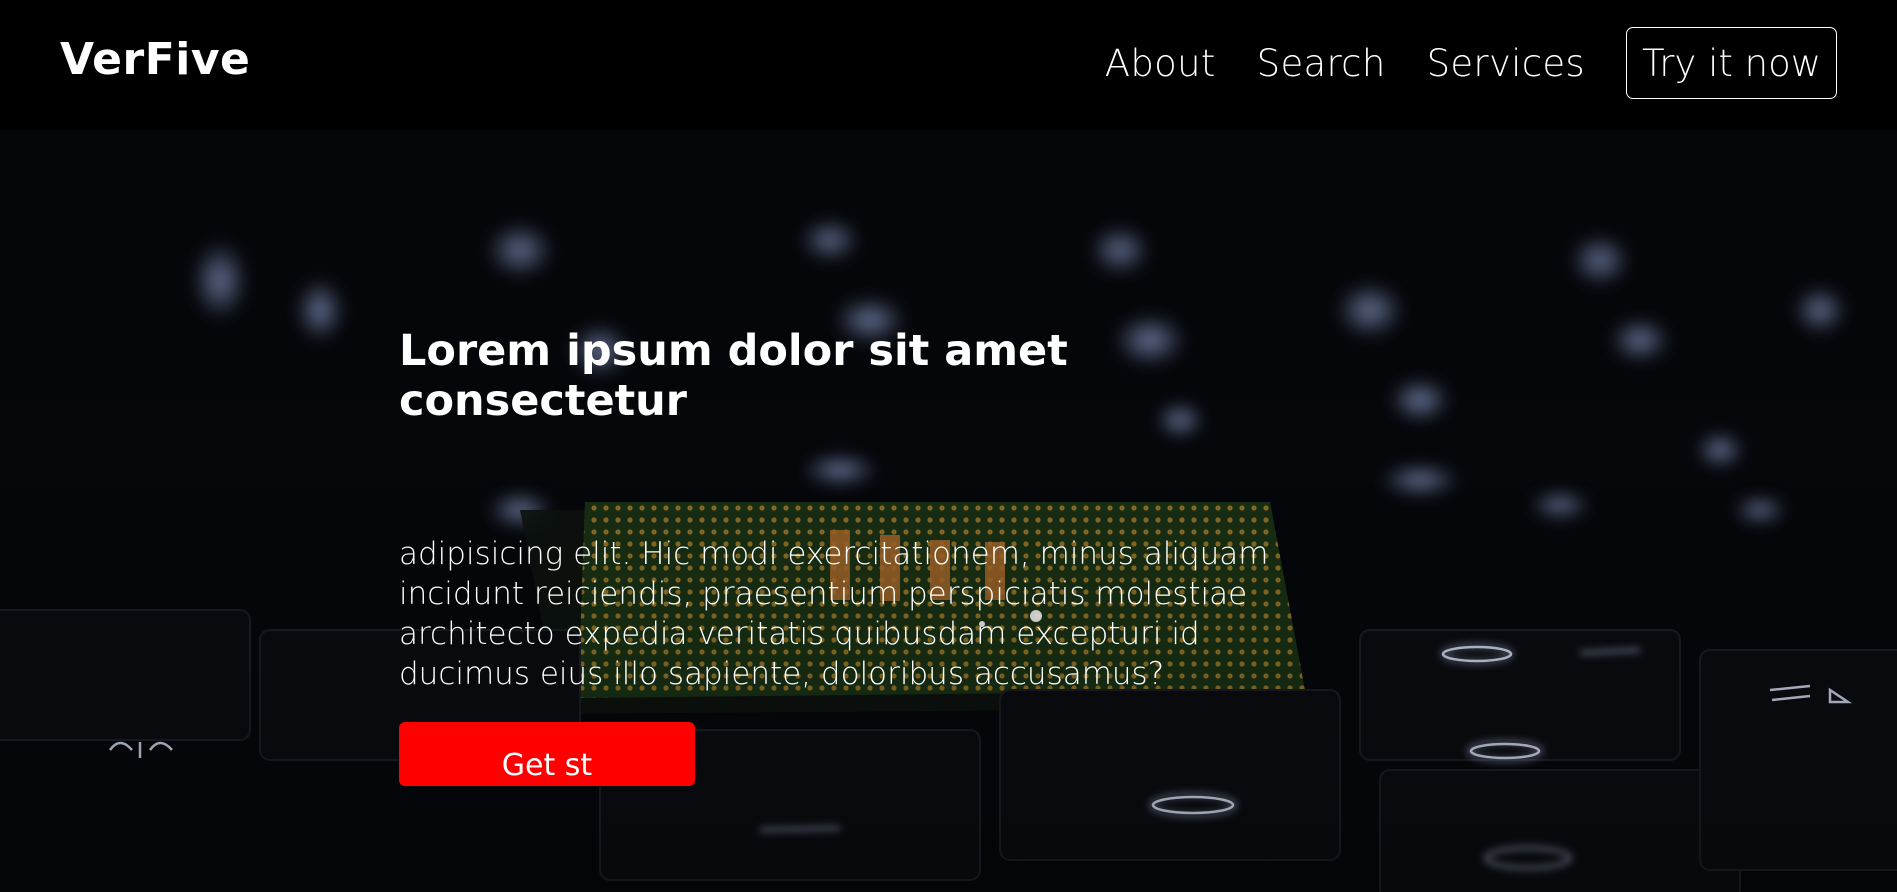 The width and height of the screenshot is (1897, 892). What do you see at coordinates (1731, 63) in the screenshot?
I see `try-it-now-button: Try it now` at bounding box center [1731, 63].